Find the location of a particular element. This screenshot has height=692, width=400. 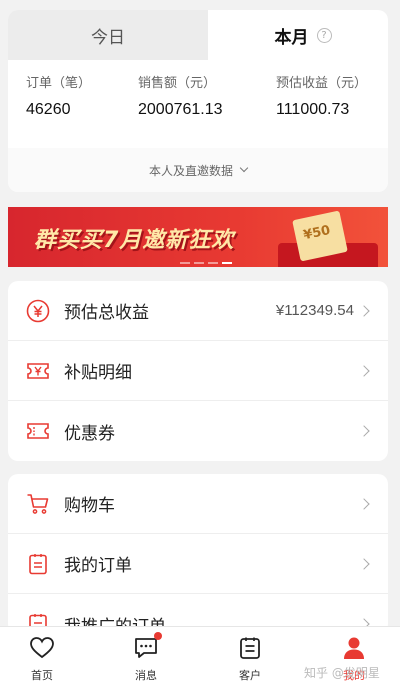

tab-month-label: 本月 is located at coordinates (291, 37).